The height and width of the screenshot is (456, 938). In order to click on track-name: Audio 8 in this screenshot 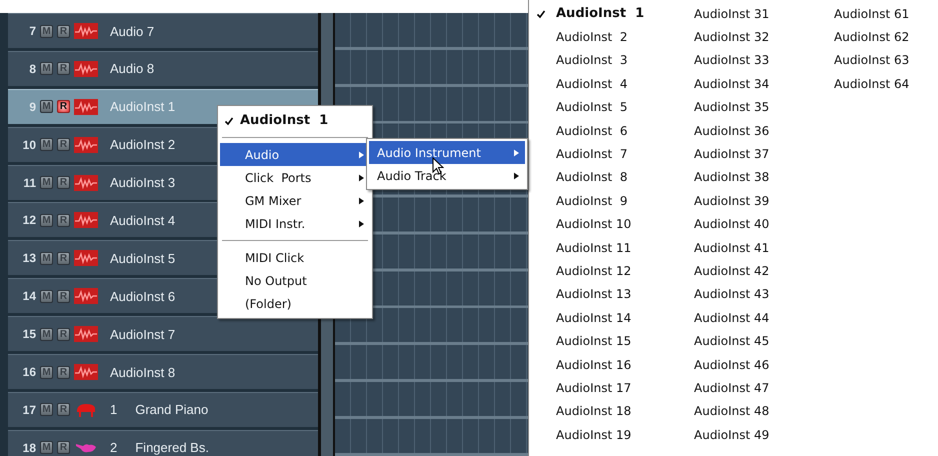, I will do `click(132, 68)`.